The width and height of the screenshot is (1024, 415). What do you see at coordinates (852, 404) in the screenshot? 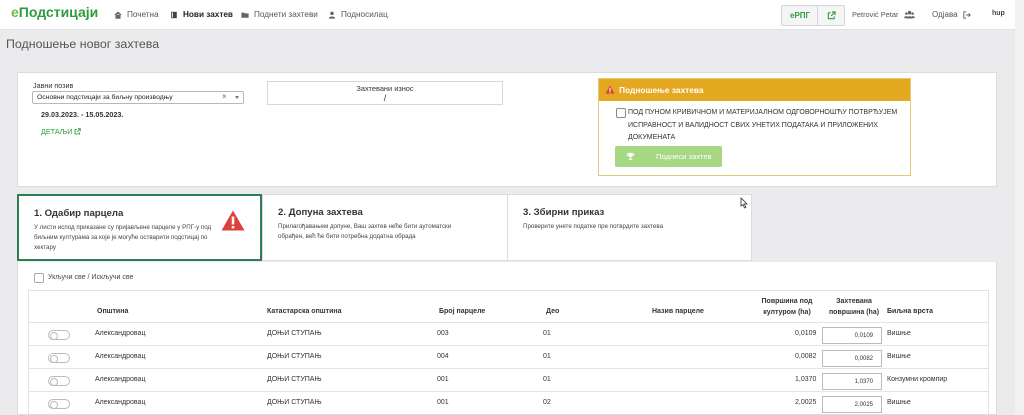
I see `requested-area-input: 2,0025` at bounding box center [852, 404].